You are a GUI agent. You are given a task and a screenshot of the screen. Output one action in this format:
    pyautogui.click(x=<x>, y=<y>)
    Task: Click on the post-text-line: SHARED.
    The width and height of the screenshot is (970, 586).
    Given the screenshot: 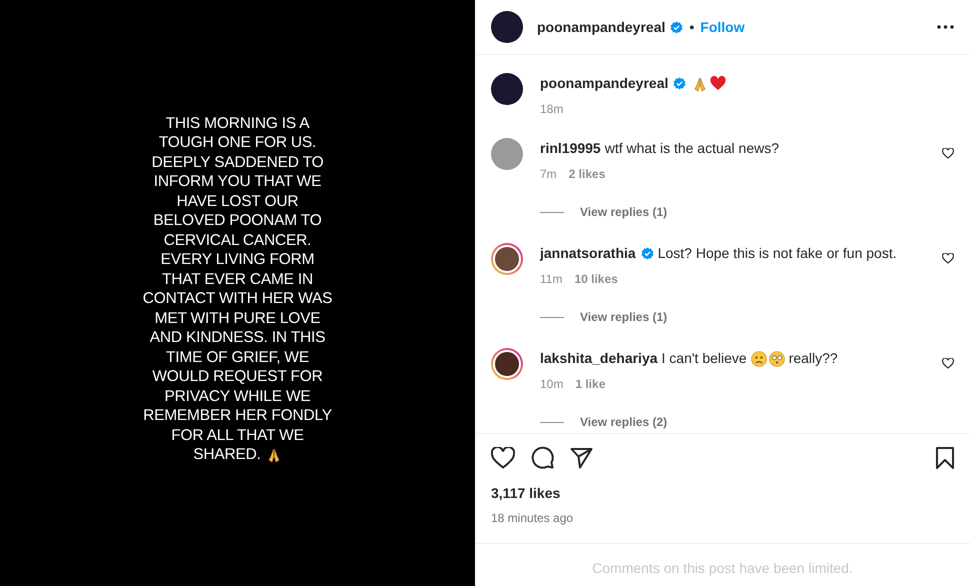 What is the action you would take?
    pyautogui.click(x=227, y=454)
    